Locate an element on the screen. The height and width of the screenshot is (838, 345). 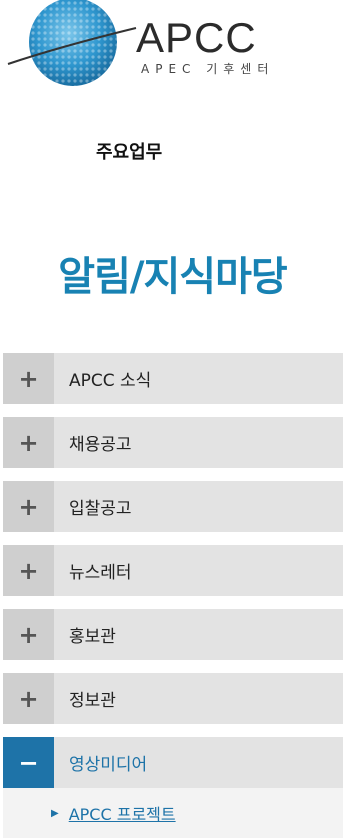
logo-subtitle: APEC 기후센터 is located at coordinates (208, 69).